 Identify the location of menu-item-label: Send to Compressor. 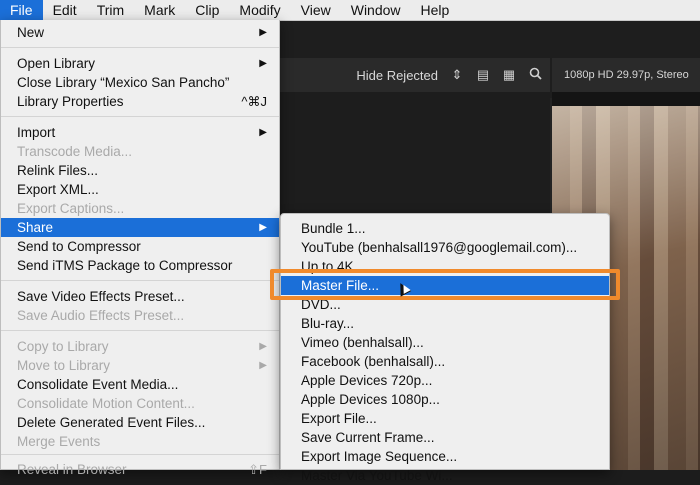
(79, 246).